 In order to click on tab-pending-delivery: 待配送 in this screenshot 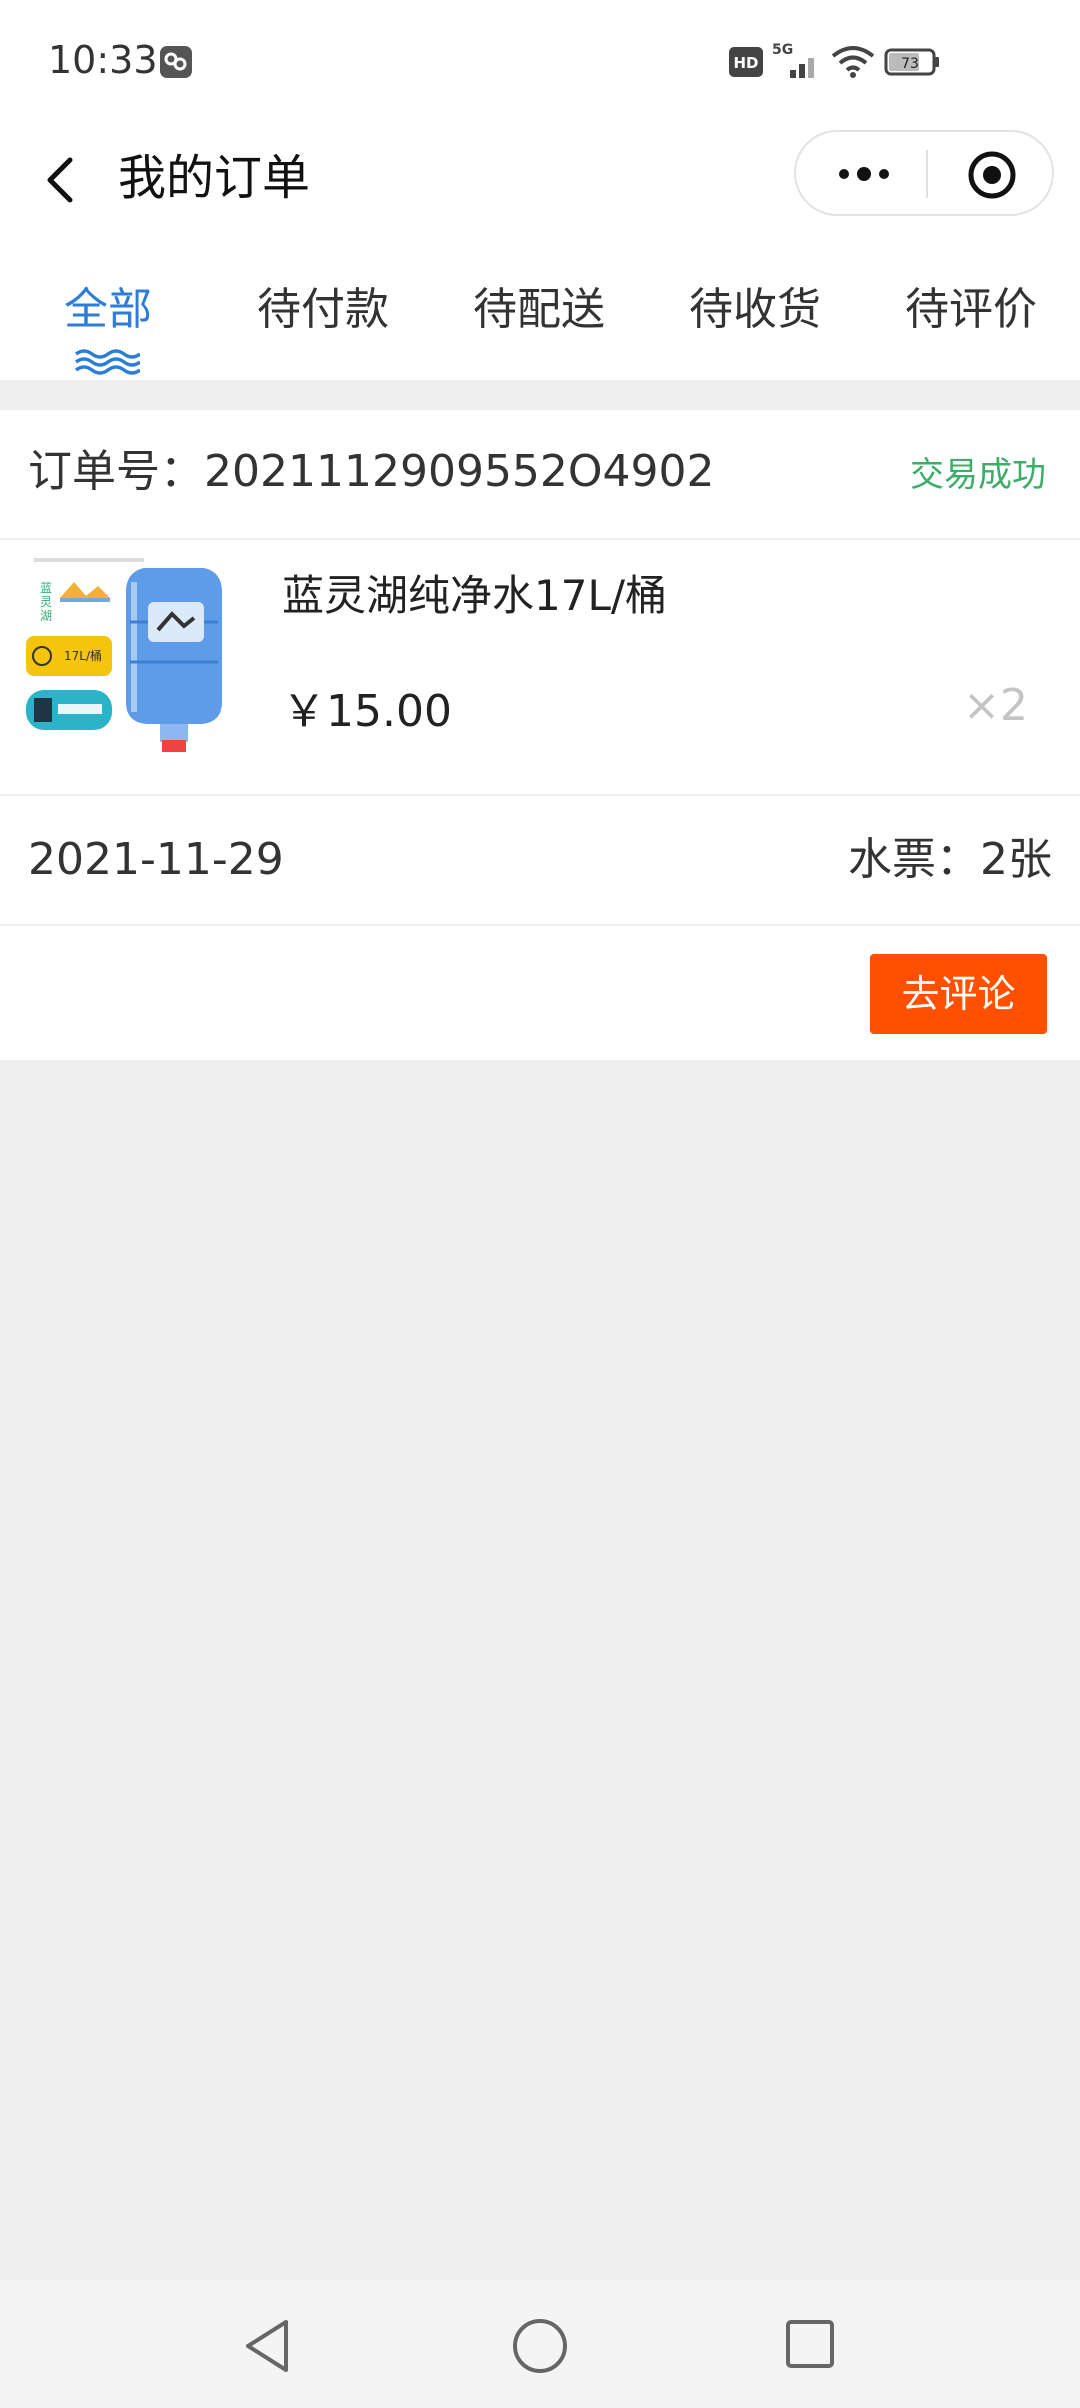, I will do `click(539, 318)`.